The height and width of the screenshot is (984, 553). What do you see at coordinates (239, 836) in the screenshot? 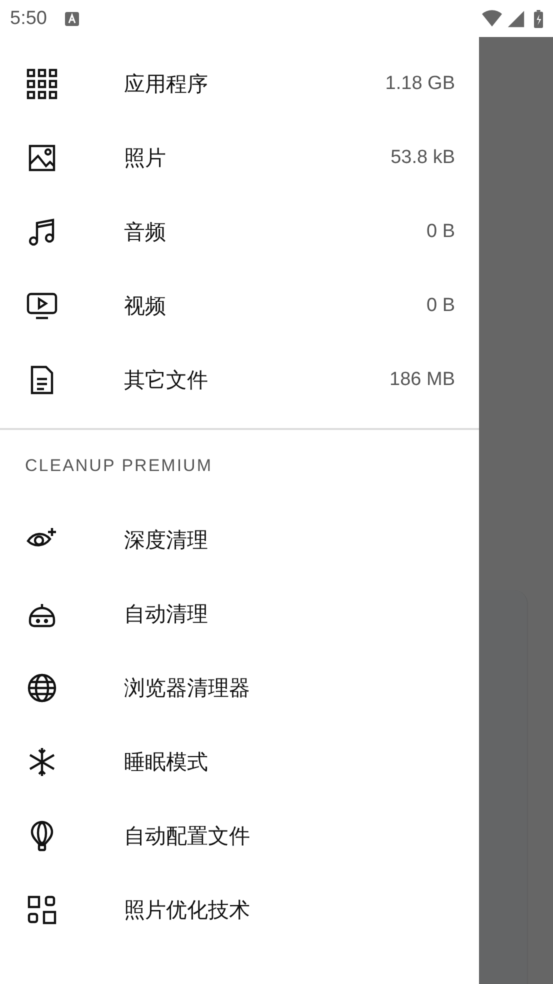
I see `premium-item: 自动配置文件` at bounding box center [239, 836].